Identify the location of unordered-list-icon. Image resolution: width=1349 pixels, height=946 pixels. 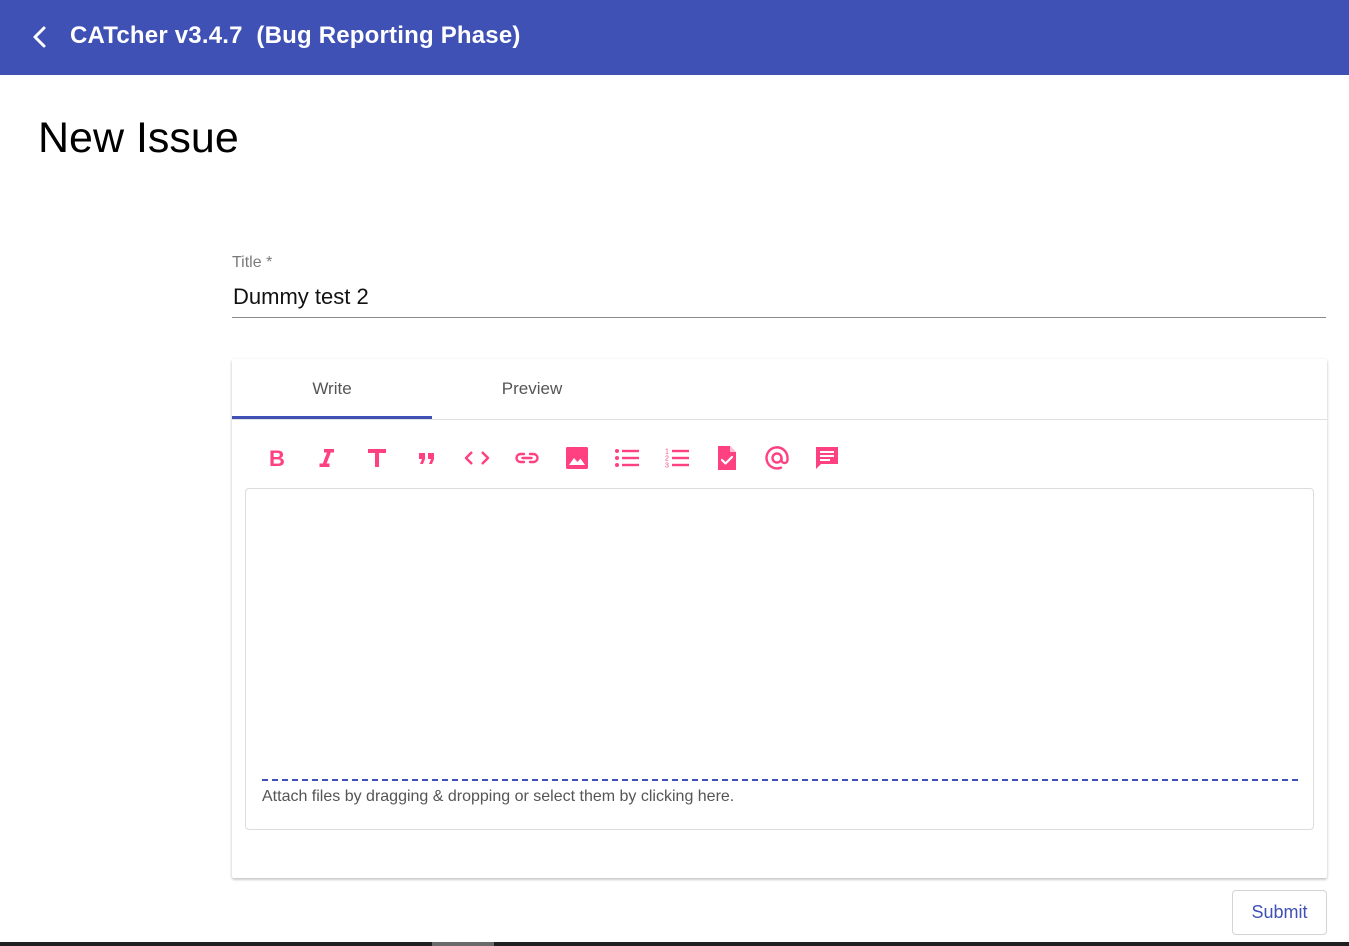
(627, 458).